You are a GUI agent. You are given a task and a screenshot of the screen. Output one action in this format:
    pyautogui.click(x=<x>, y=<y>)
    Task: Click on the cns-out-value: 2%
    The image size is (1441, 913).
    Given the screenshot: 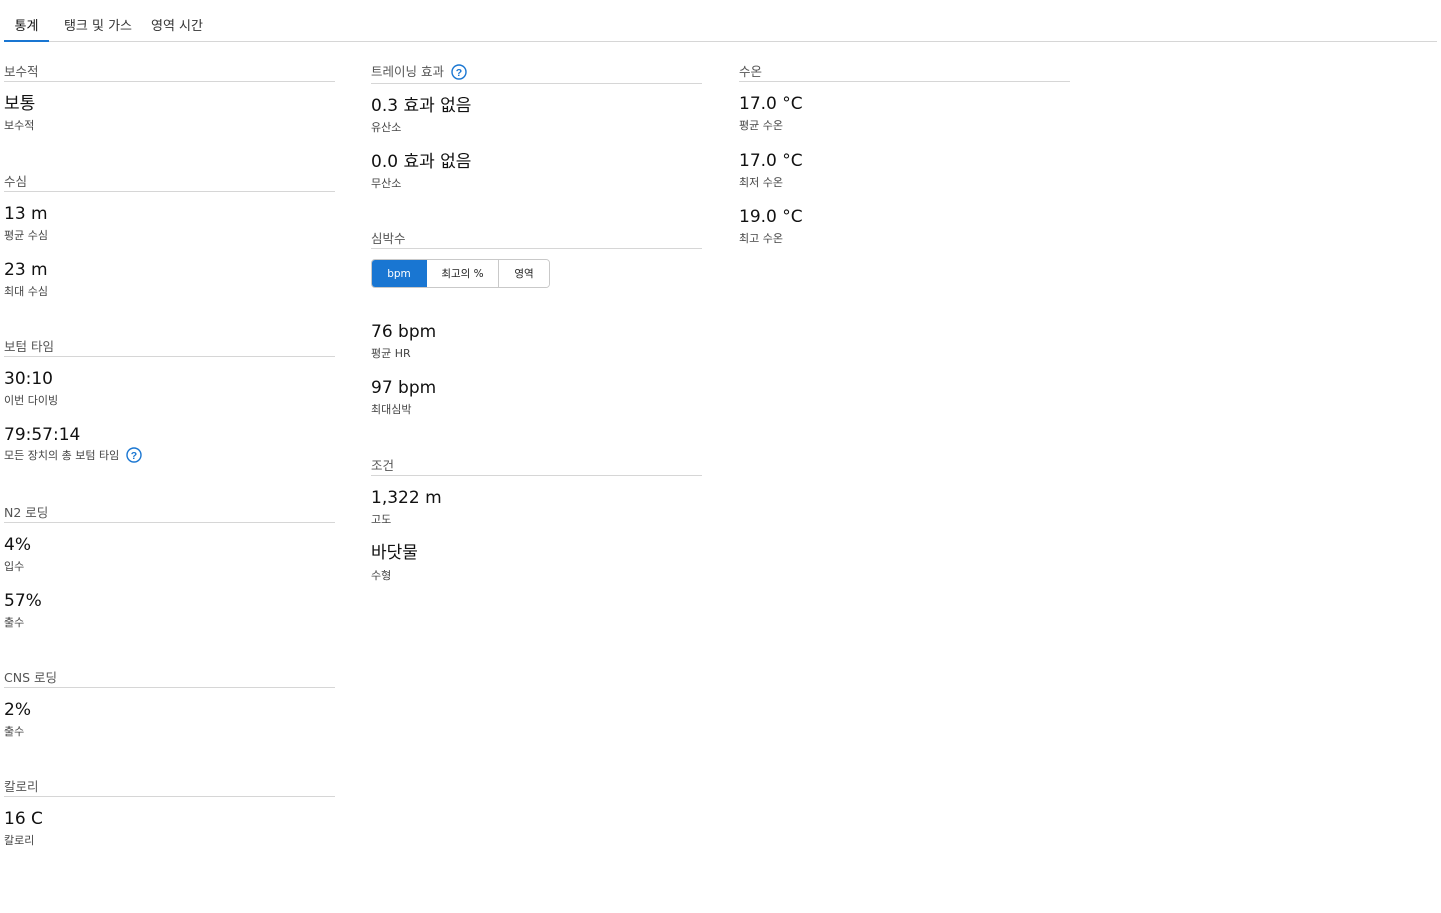 What is the action you would take?
    pyautogui.click(x=17, y=710)
    